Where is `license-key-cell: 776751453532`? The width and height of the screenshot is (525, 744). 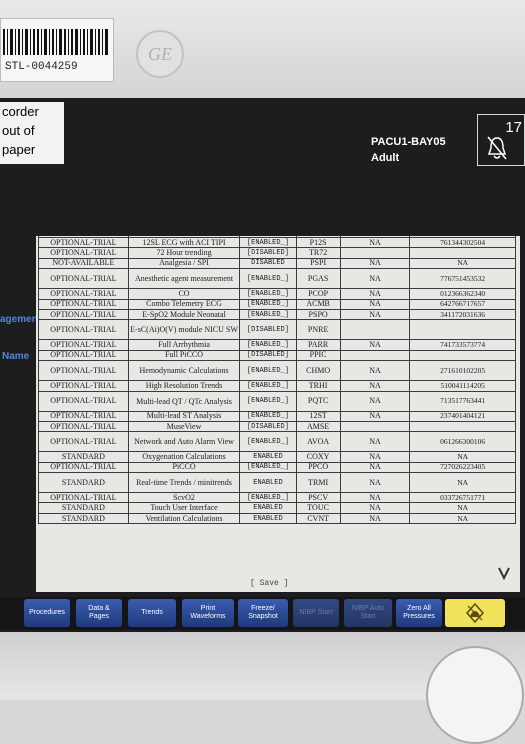
license-key-cell: 776751453532 is located at coordinates (462, 279).